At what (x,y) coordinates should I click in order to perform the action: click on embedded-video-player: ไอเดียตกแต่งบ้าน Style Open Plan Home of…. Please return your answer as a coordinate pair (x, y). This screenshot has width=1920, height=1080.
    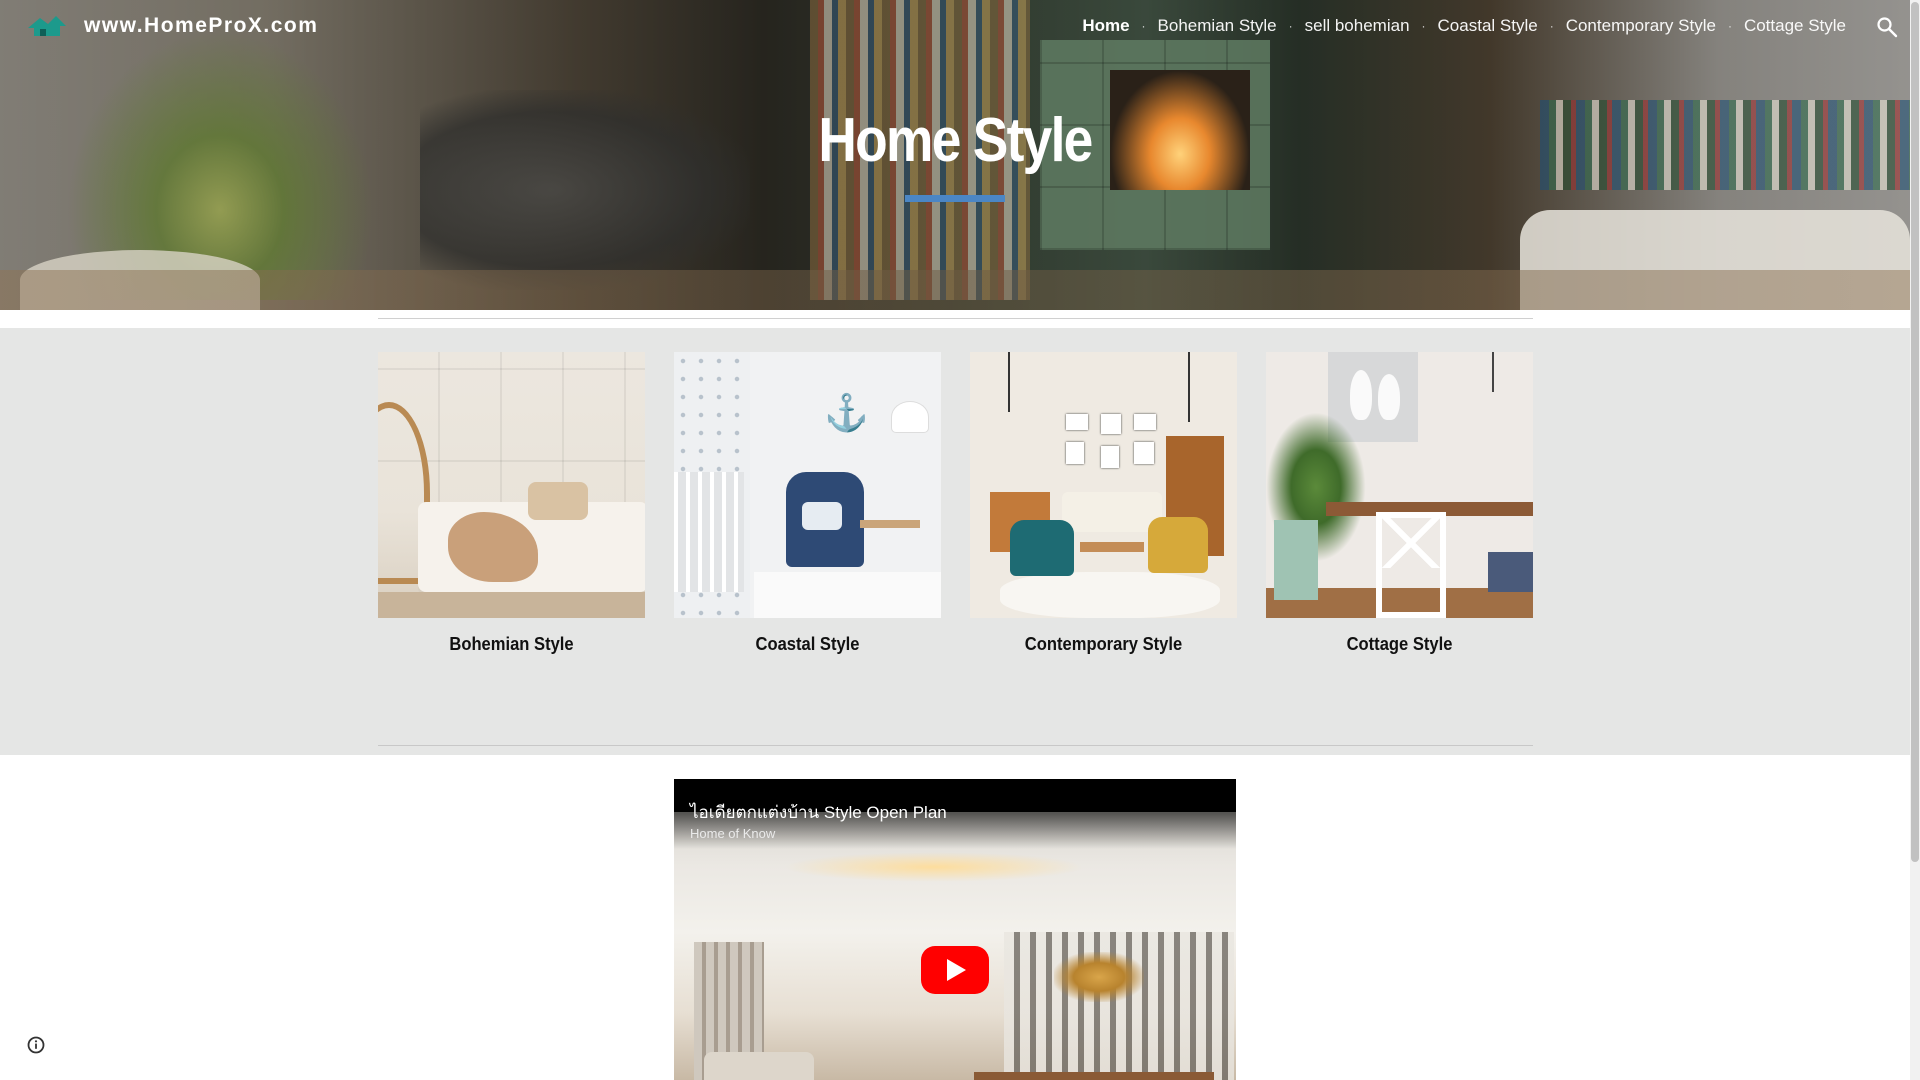
    Looking at the image, I should click on (955, 929).